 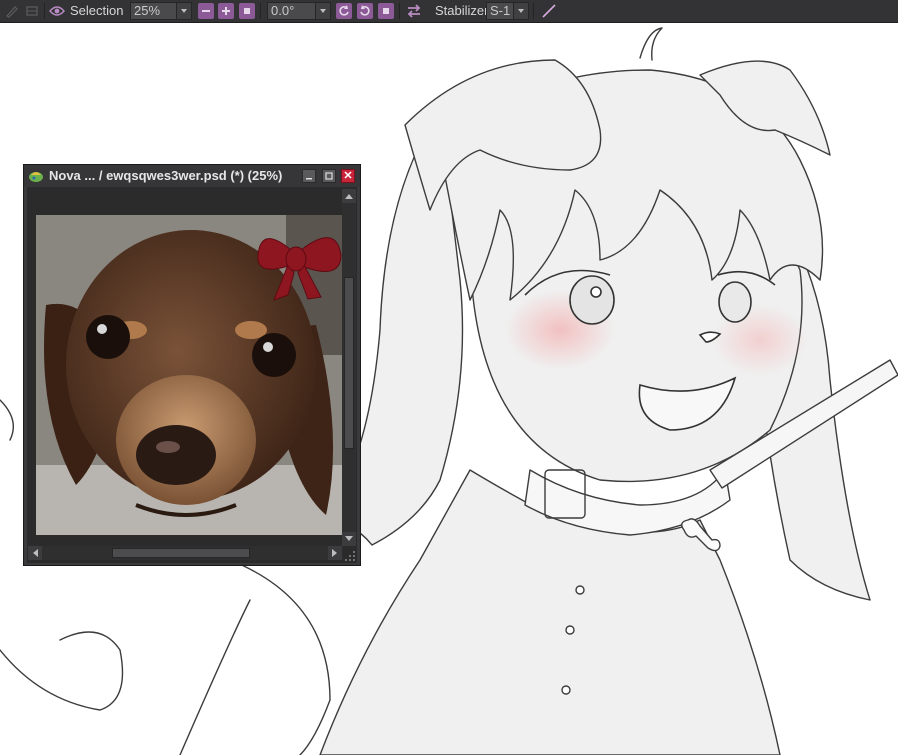 I want to click on reset-rotation-icon, so click(x=386, y=11).